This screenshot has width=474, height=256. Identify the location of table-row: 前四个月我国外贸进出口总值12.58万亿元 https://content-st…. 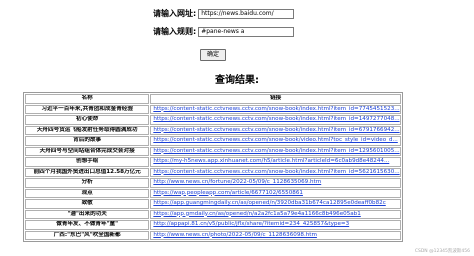
(213, 172).